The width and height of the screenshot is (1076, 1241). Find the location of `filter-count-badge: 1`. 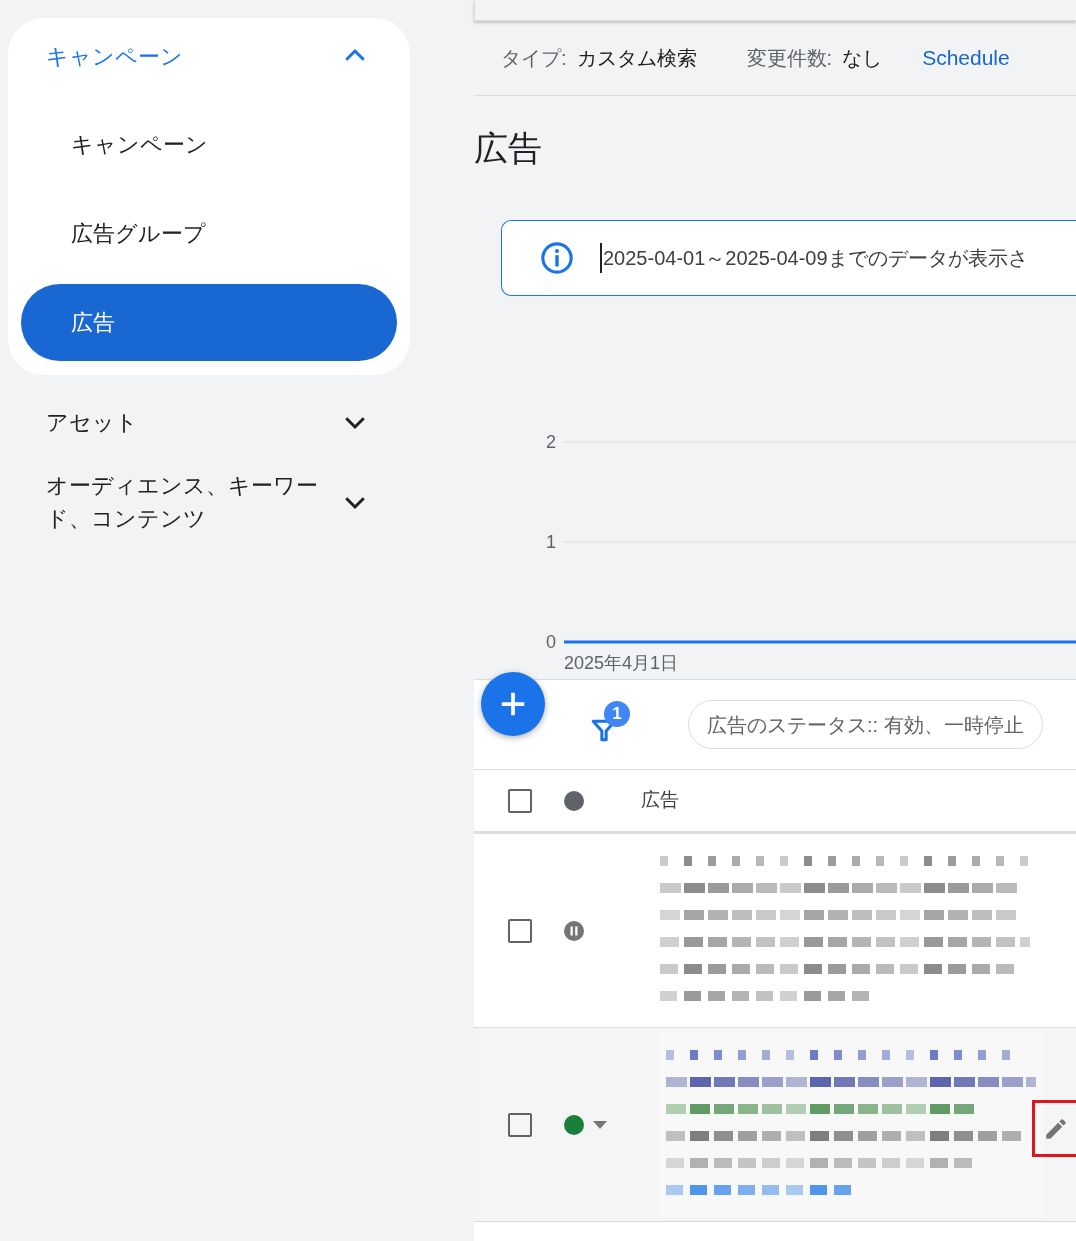

filter-count-badge: 1 is located at coordinates (617, 713).